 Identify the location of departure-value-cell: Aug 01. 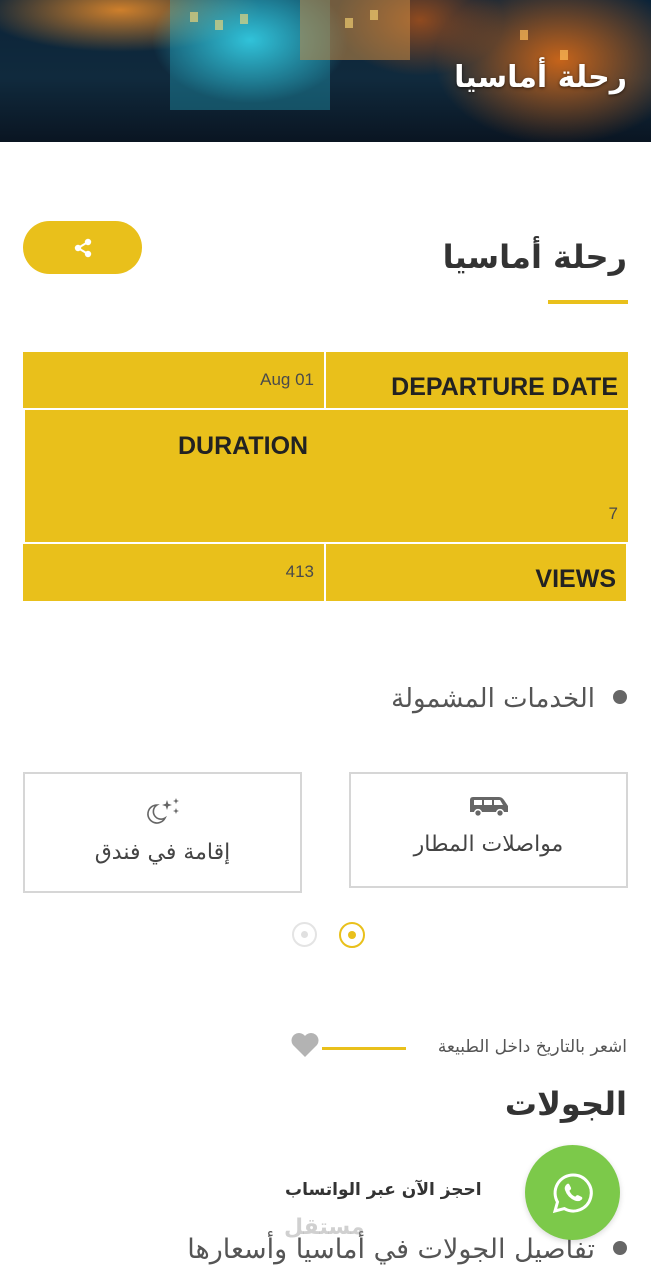
(173, 380).